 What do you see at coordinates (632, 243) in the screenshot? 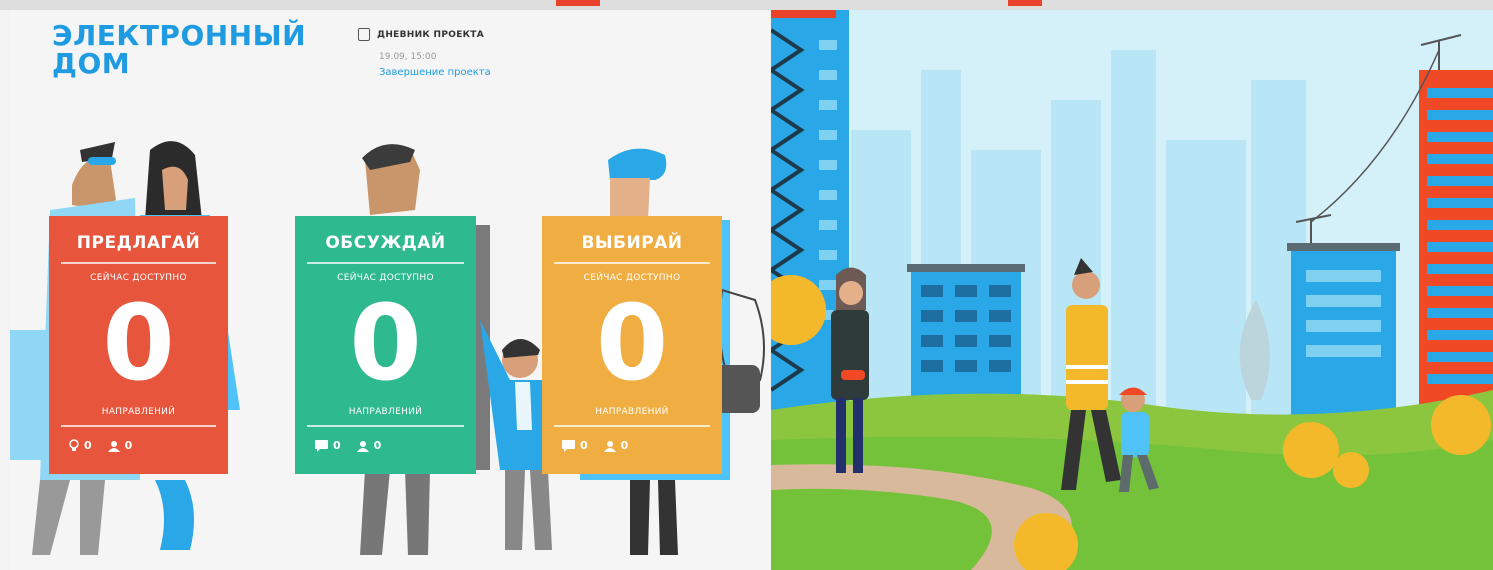
I see `card-title: ВЫБИРАЙ` at bounding box center [632, 243].